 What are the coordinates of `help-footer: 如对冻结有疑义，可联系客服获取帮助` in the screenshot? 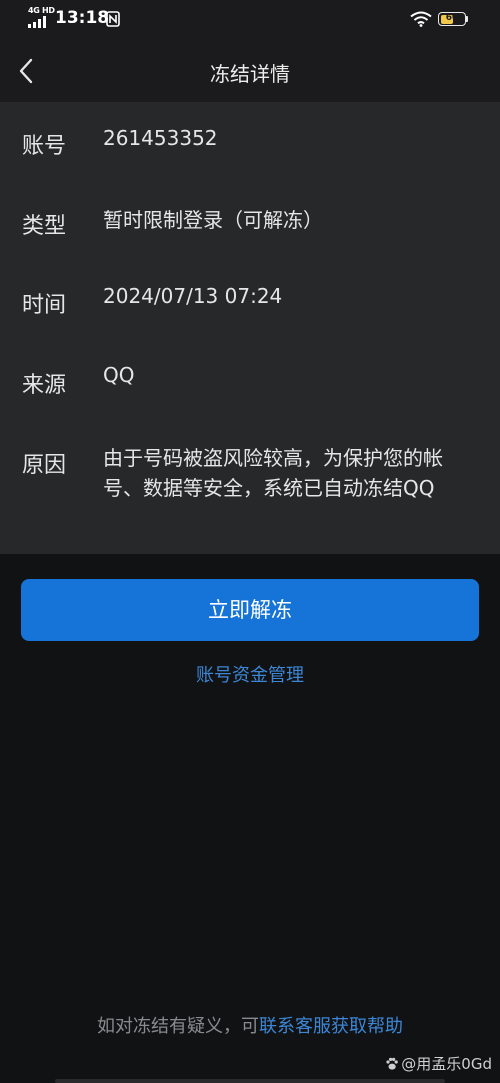 It's located at (250, 1025).